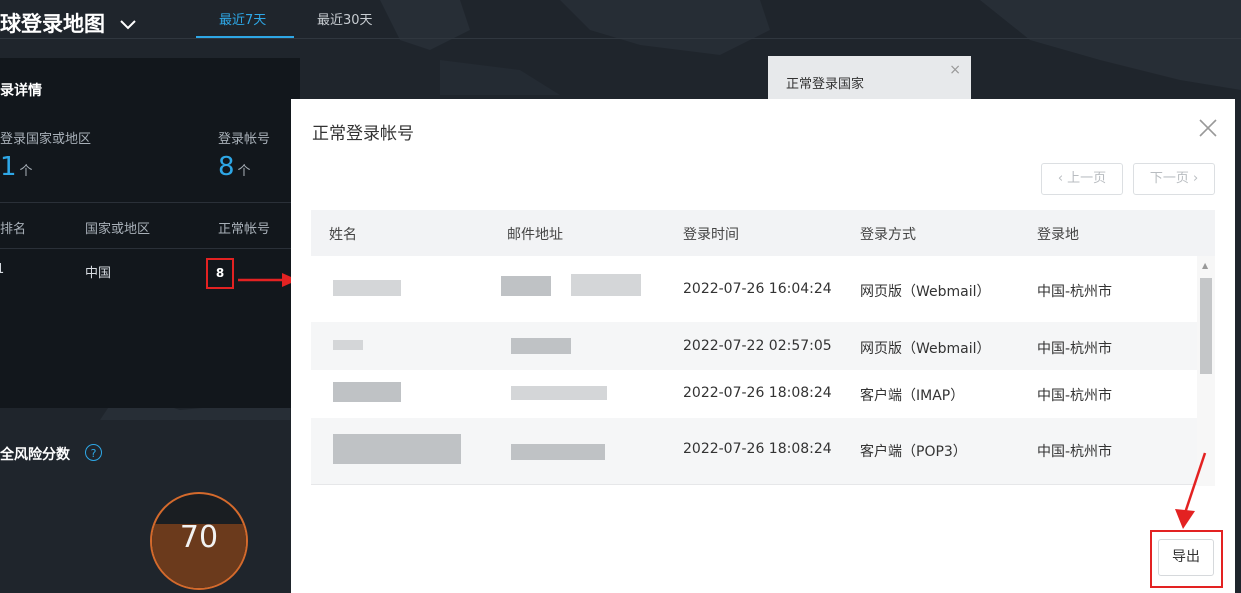  What do you see at coordinates (912, 396) in the screenshot?
I see `login-method: 客户端（IMAP）` at bounding box center [912, 396].